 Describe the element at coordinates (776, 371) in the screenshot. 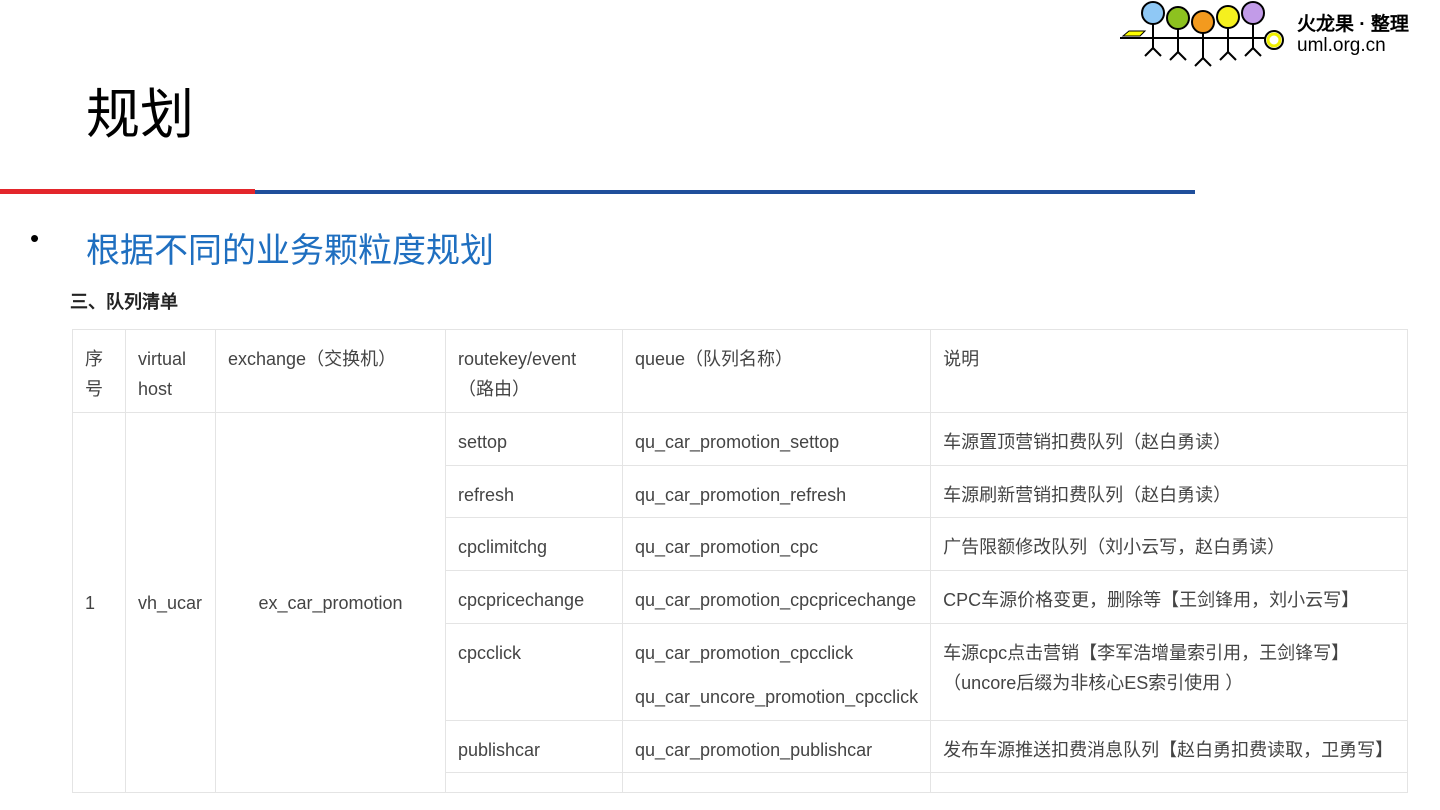

I see `header-cell: queue（队列名称）` at that location.